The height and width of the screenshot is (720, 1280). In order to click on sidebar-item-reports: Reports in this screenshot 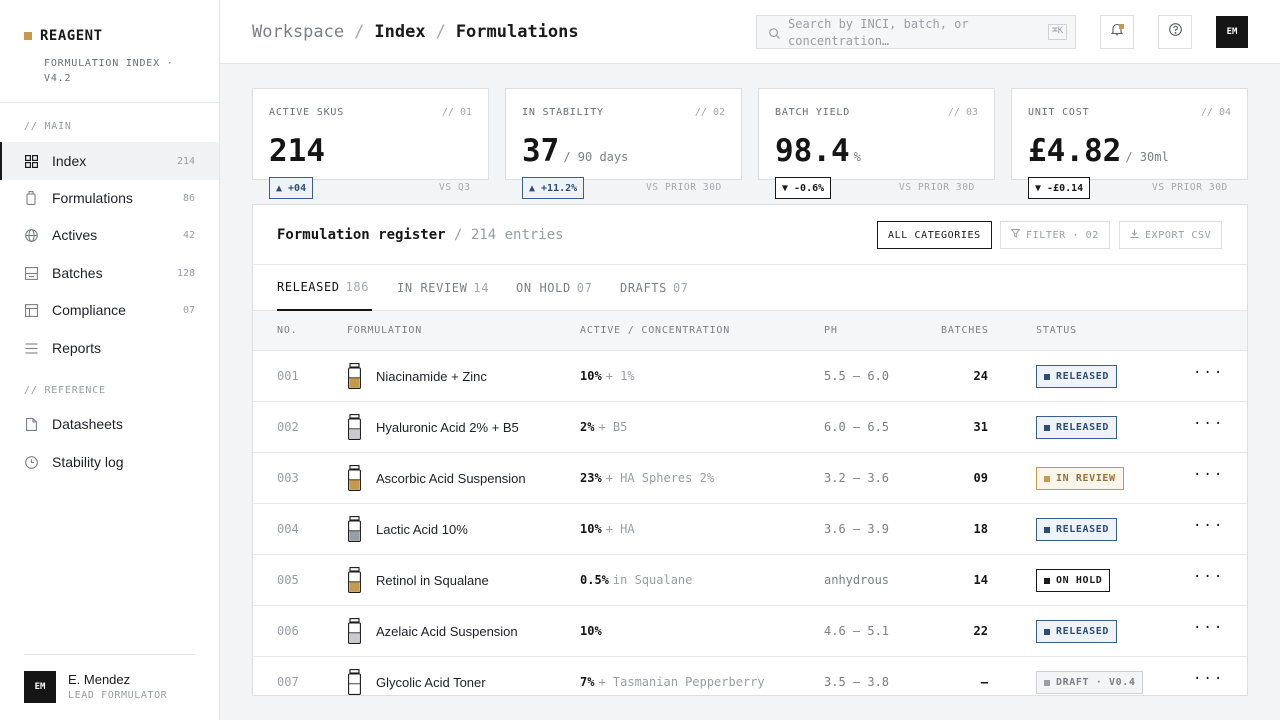, I will do `click(109, 348)`.